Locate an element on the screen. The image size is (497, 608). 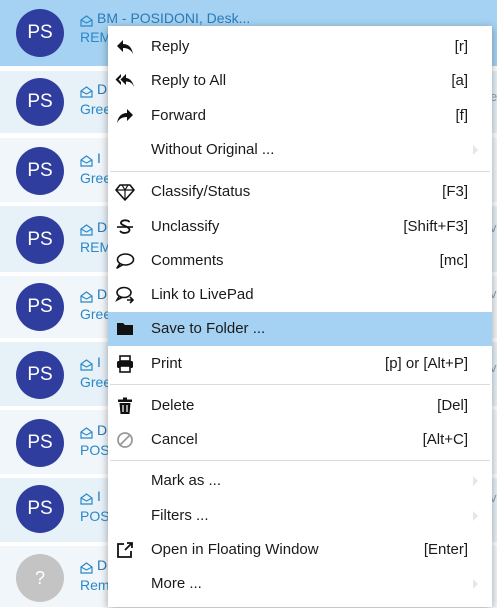
avatar: ? is located at coordinates (40, 578).